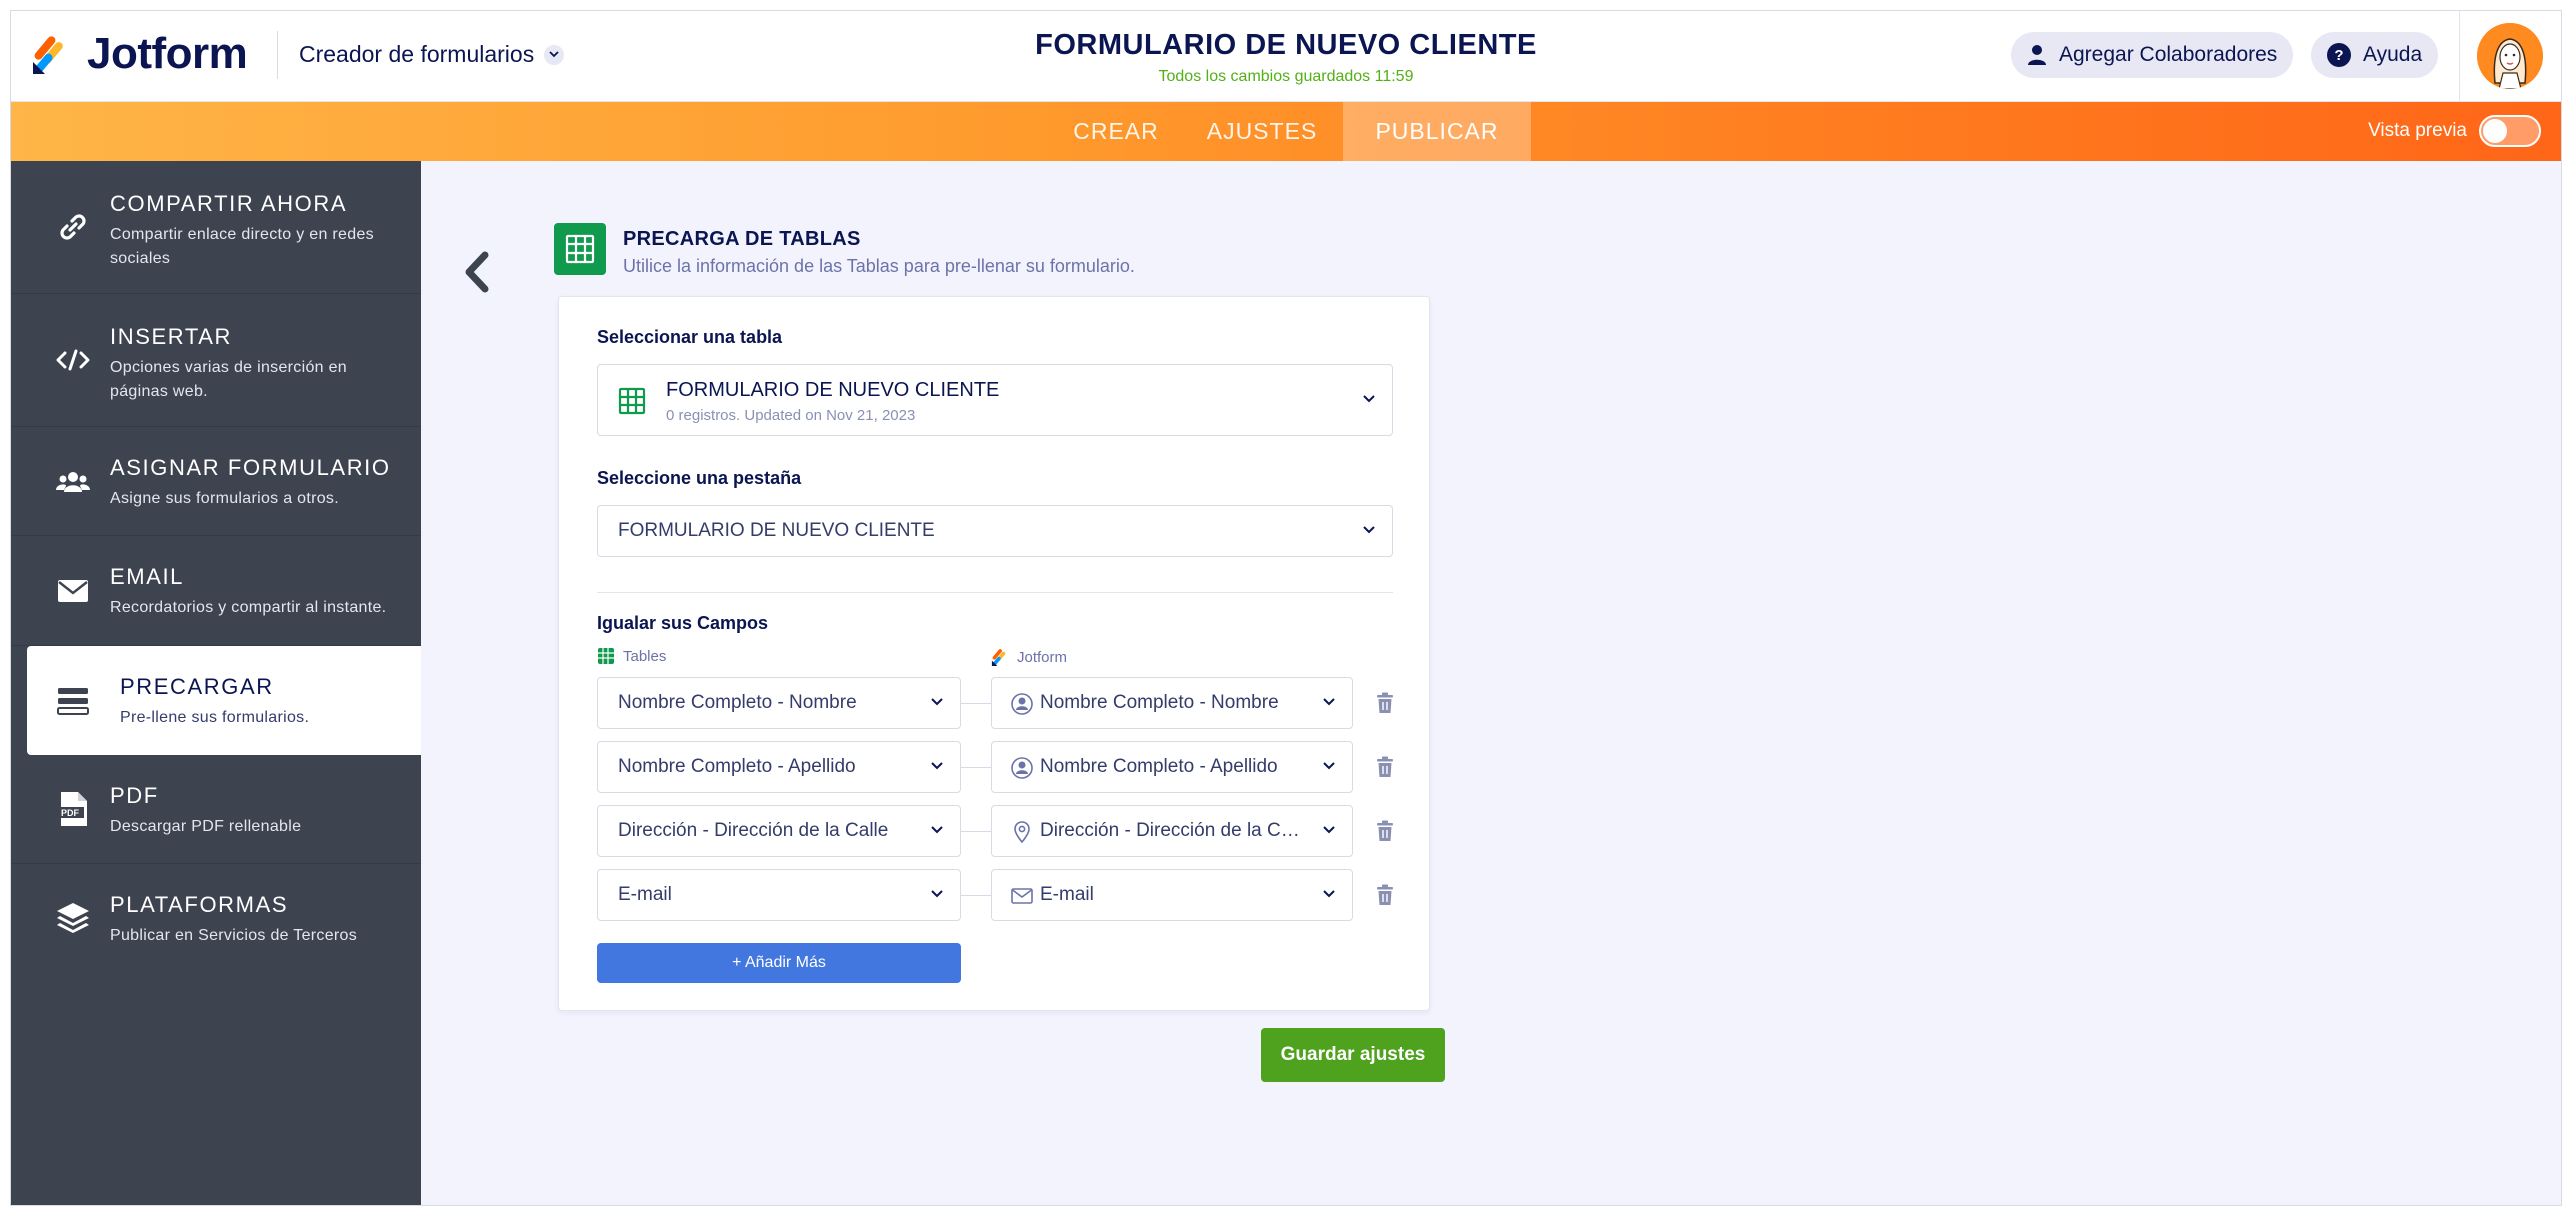 The width and height of the screenshot is (2572, 1216). What do you see at coordinates (2339, 55) in the screenshot?
I see `help-icon: ?` at bounding box center [2339, 55].